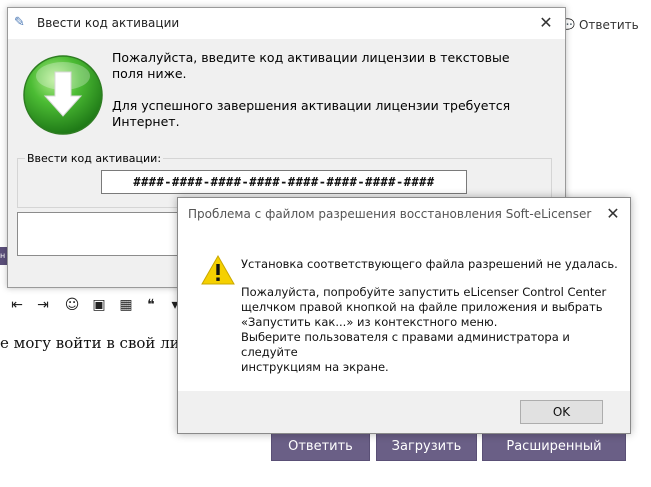 The width and height of the screenshot is (651, 487). What do you see at coordinates (3, 255) in the screenshot?
I see `left-tab-label: н` at bounding box center [3, 255].